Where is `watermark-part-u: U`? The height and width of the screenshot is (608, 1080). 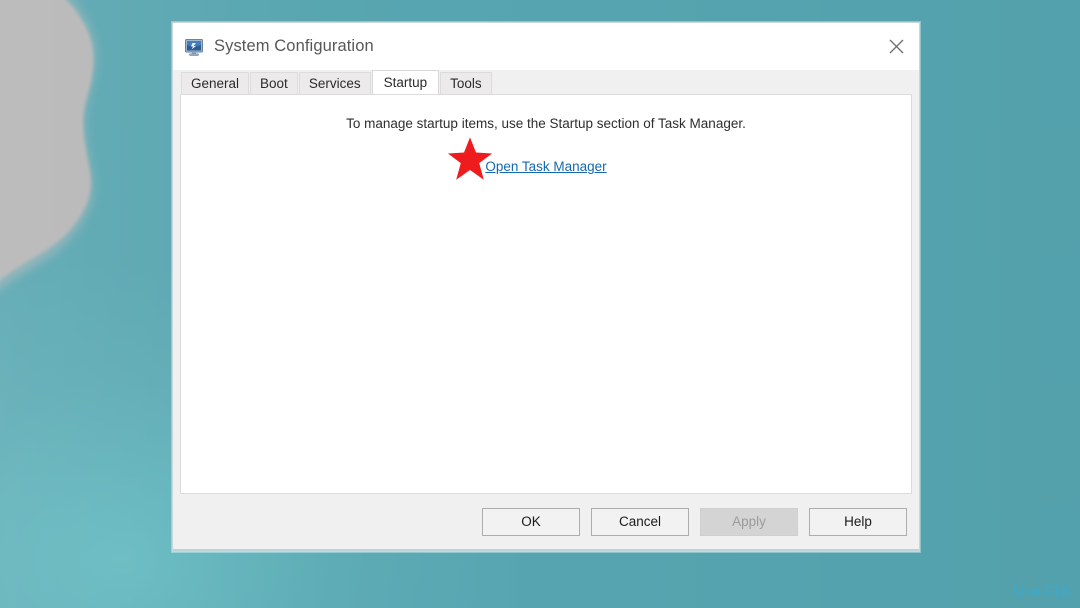
watermark-part-u: U is located at coordinates (1020, 591).